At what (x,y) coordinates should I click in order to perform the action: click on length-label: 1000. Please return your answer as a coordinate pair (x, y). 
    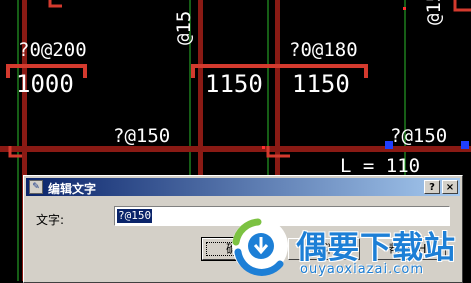
    Looking at the image, I should click on (45, 84).